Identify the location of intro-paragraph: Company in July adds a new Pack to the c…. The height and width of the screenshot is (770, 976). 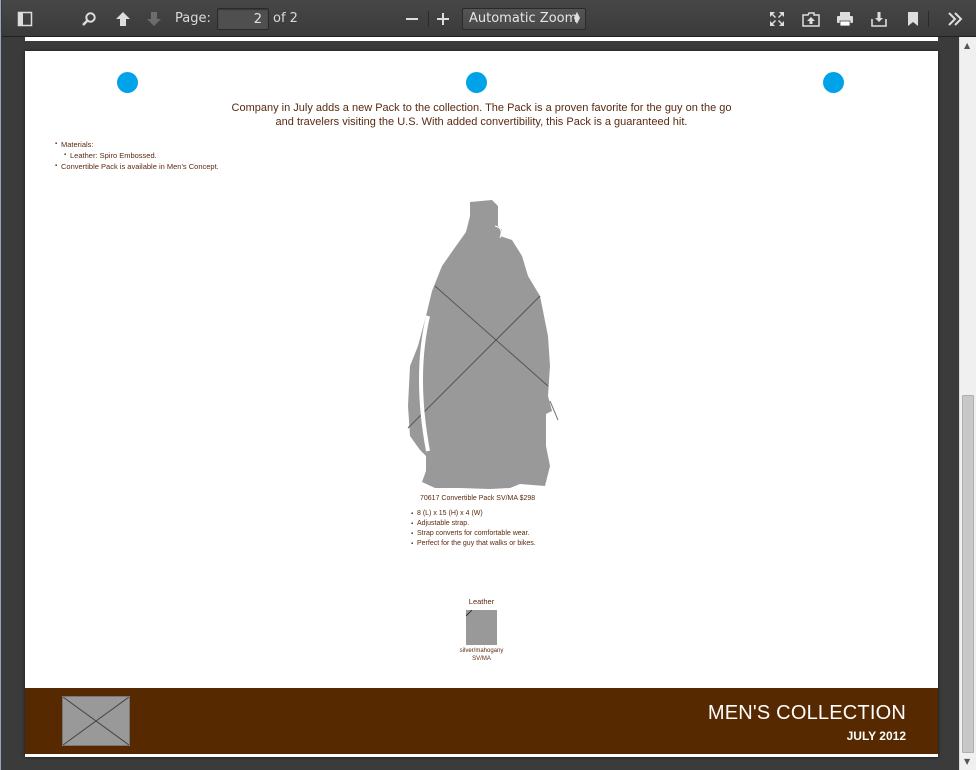
(481, 115).